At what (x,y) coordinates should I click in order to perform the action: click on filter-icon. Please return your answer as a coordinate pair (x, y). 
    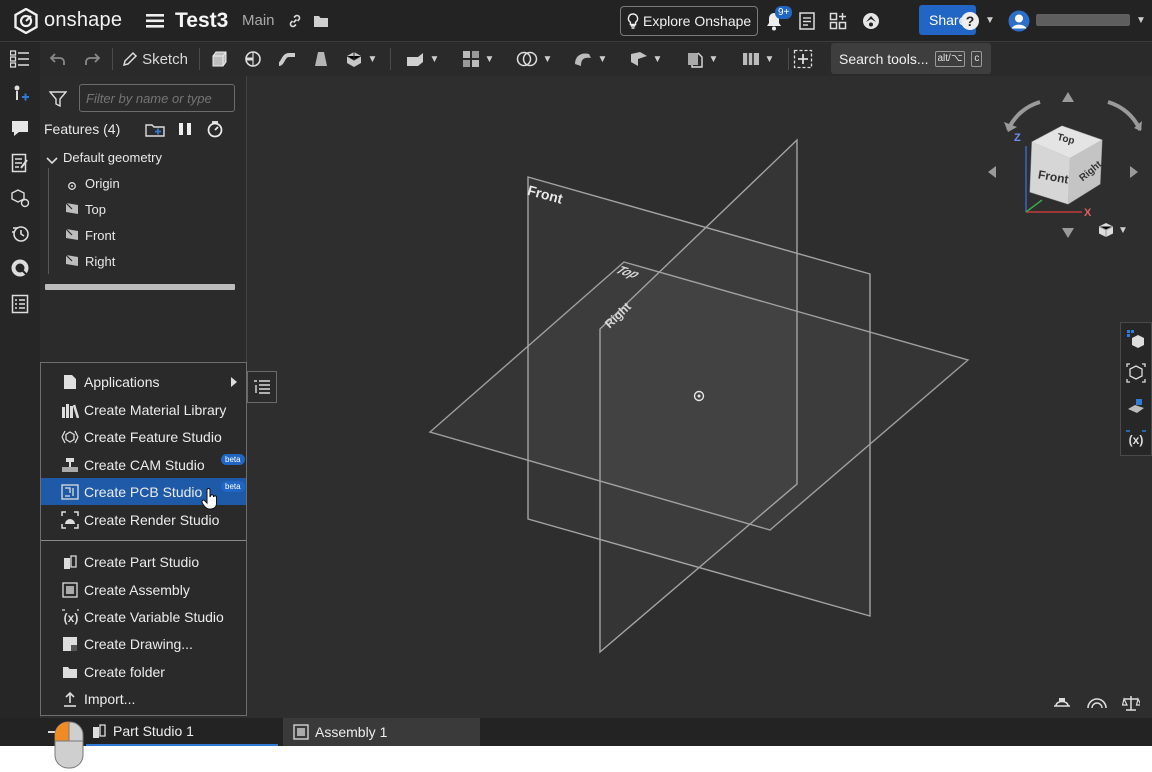
    Looking at the image, I should click on (58, 100).